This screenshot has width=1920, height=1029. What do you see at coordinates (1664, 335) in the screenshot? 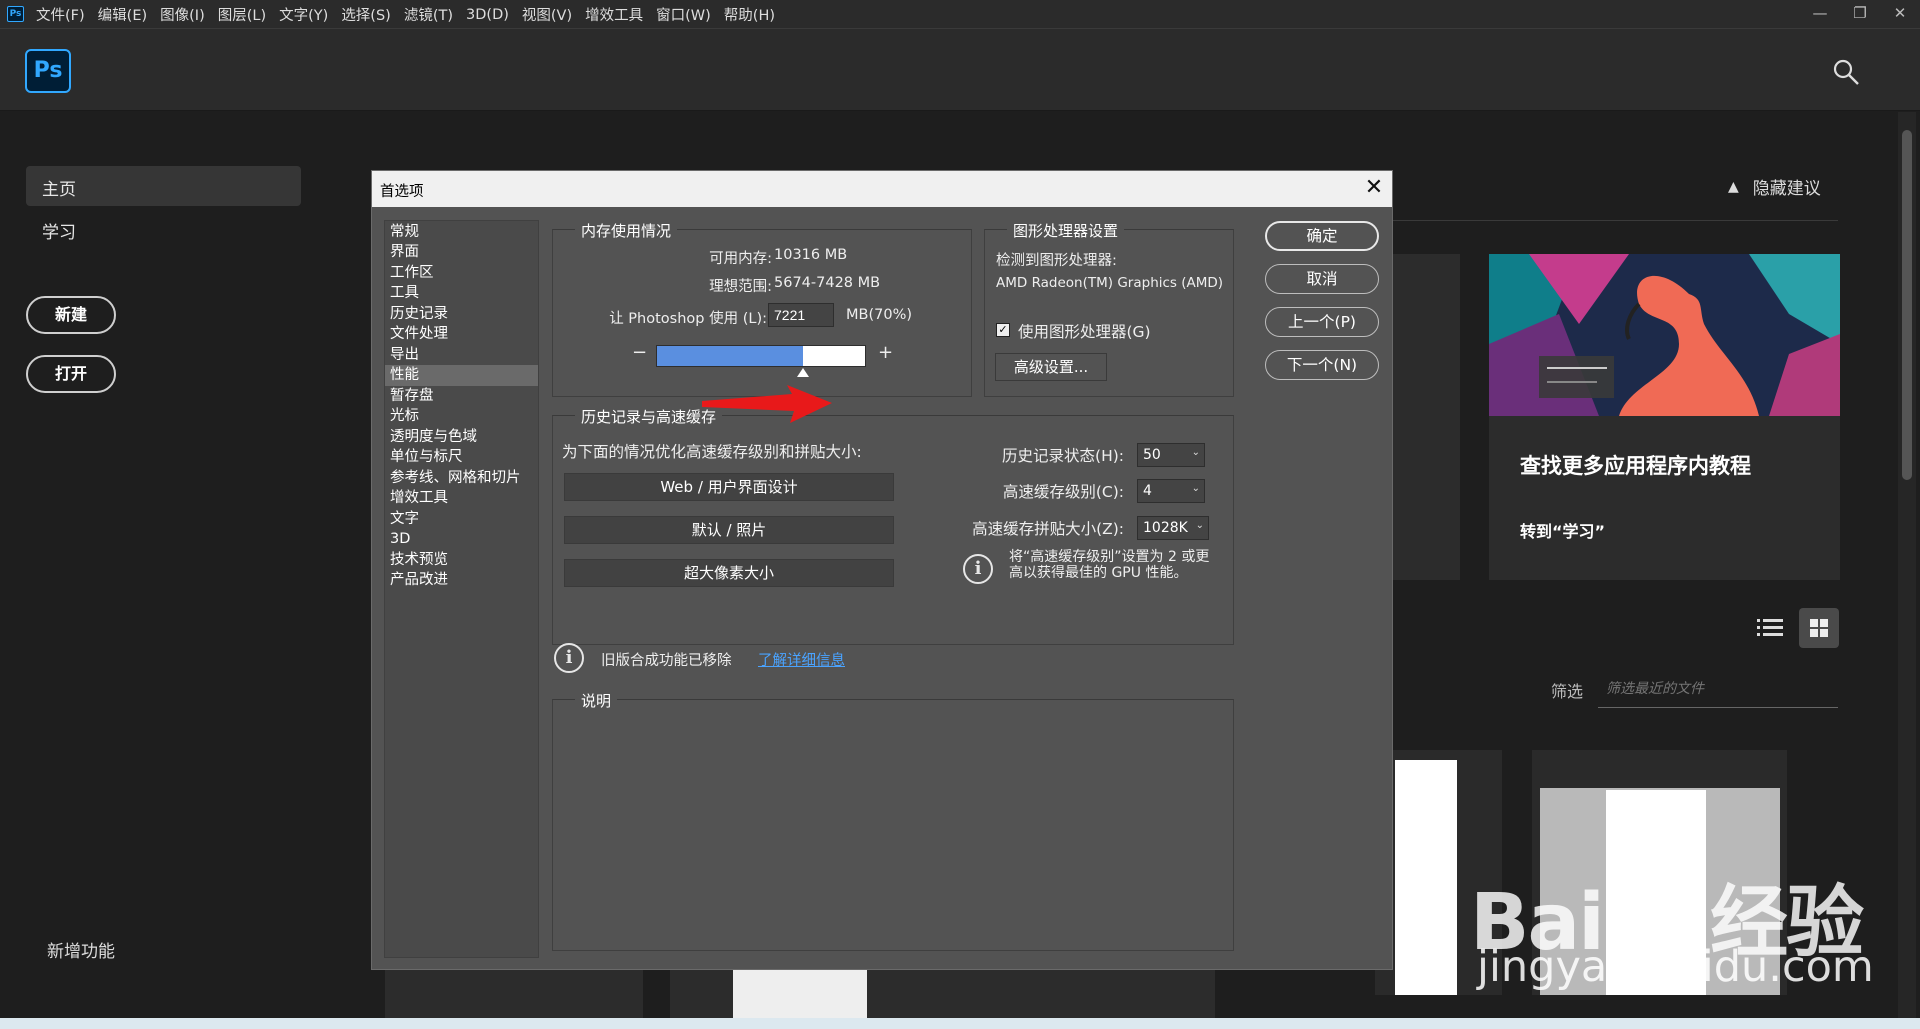
I see `flamingo-tutorial-image` at bounding box center [1664, 335].